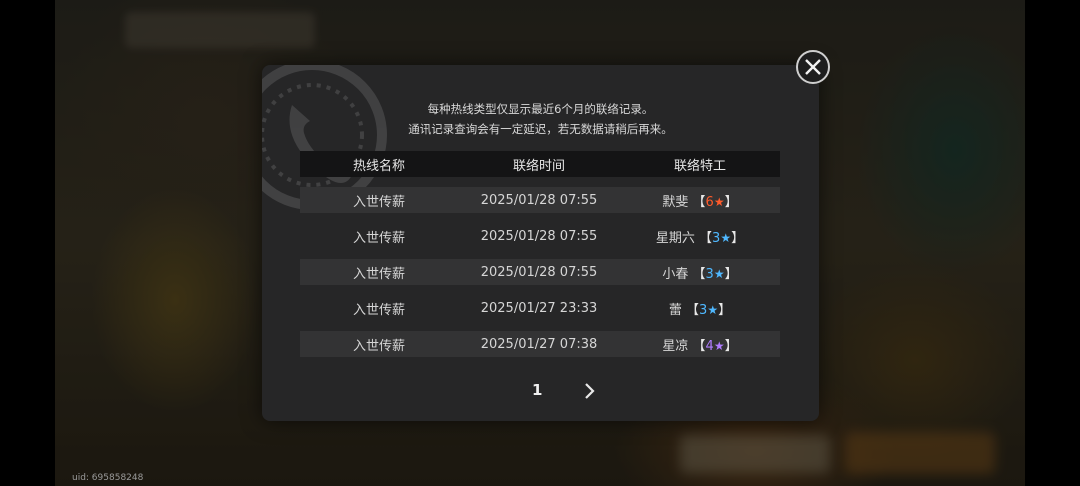 Image resolution: width=1080 pixels, height=486 pixels. Describe the element at coordinates (700, 202) in the screenshot. I see `agent-cell: 默斐 【6★】` at that location.